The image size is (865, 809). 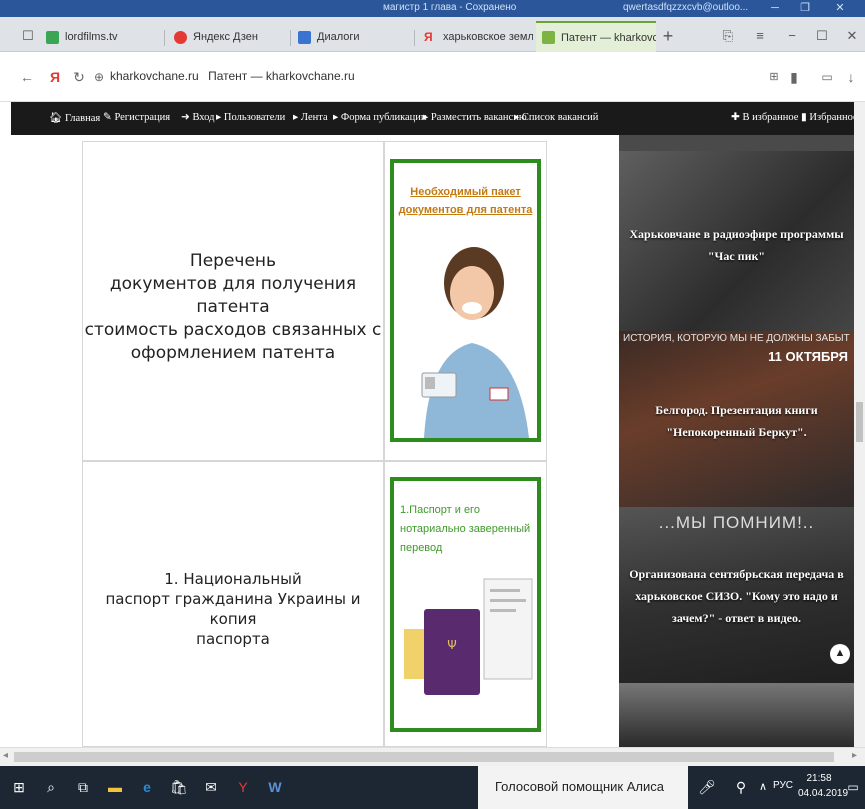 What do you see at coordinates (707, 787) in the screenshot?
I see `microphone-icon: 🎤︎` at bounding box center [707, 787].